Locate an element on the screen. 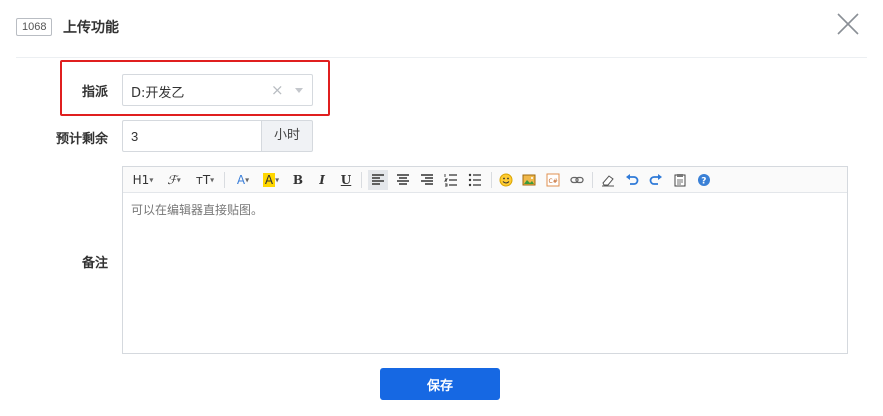 The image size is (883, 416). task-id-badge: 1068 is located at coordinates (34, 27).